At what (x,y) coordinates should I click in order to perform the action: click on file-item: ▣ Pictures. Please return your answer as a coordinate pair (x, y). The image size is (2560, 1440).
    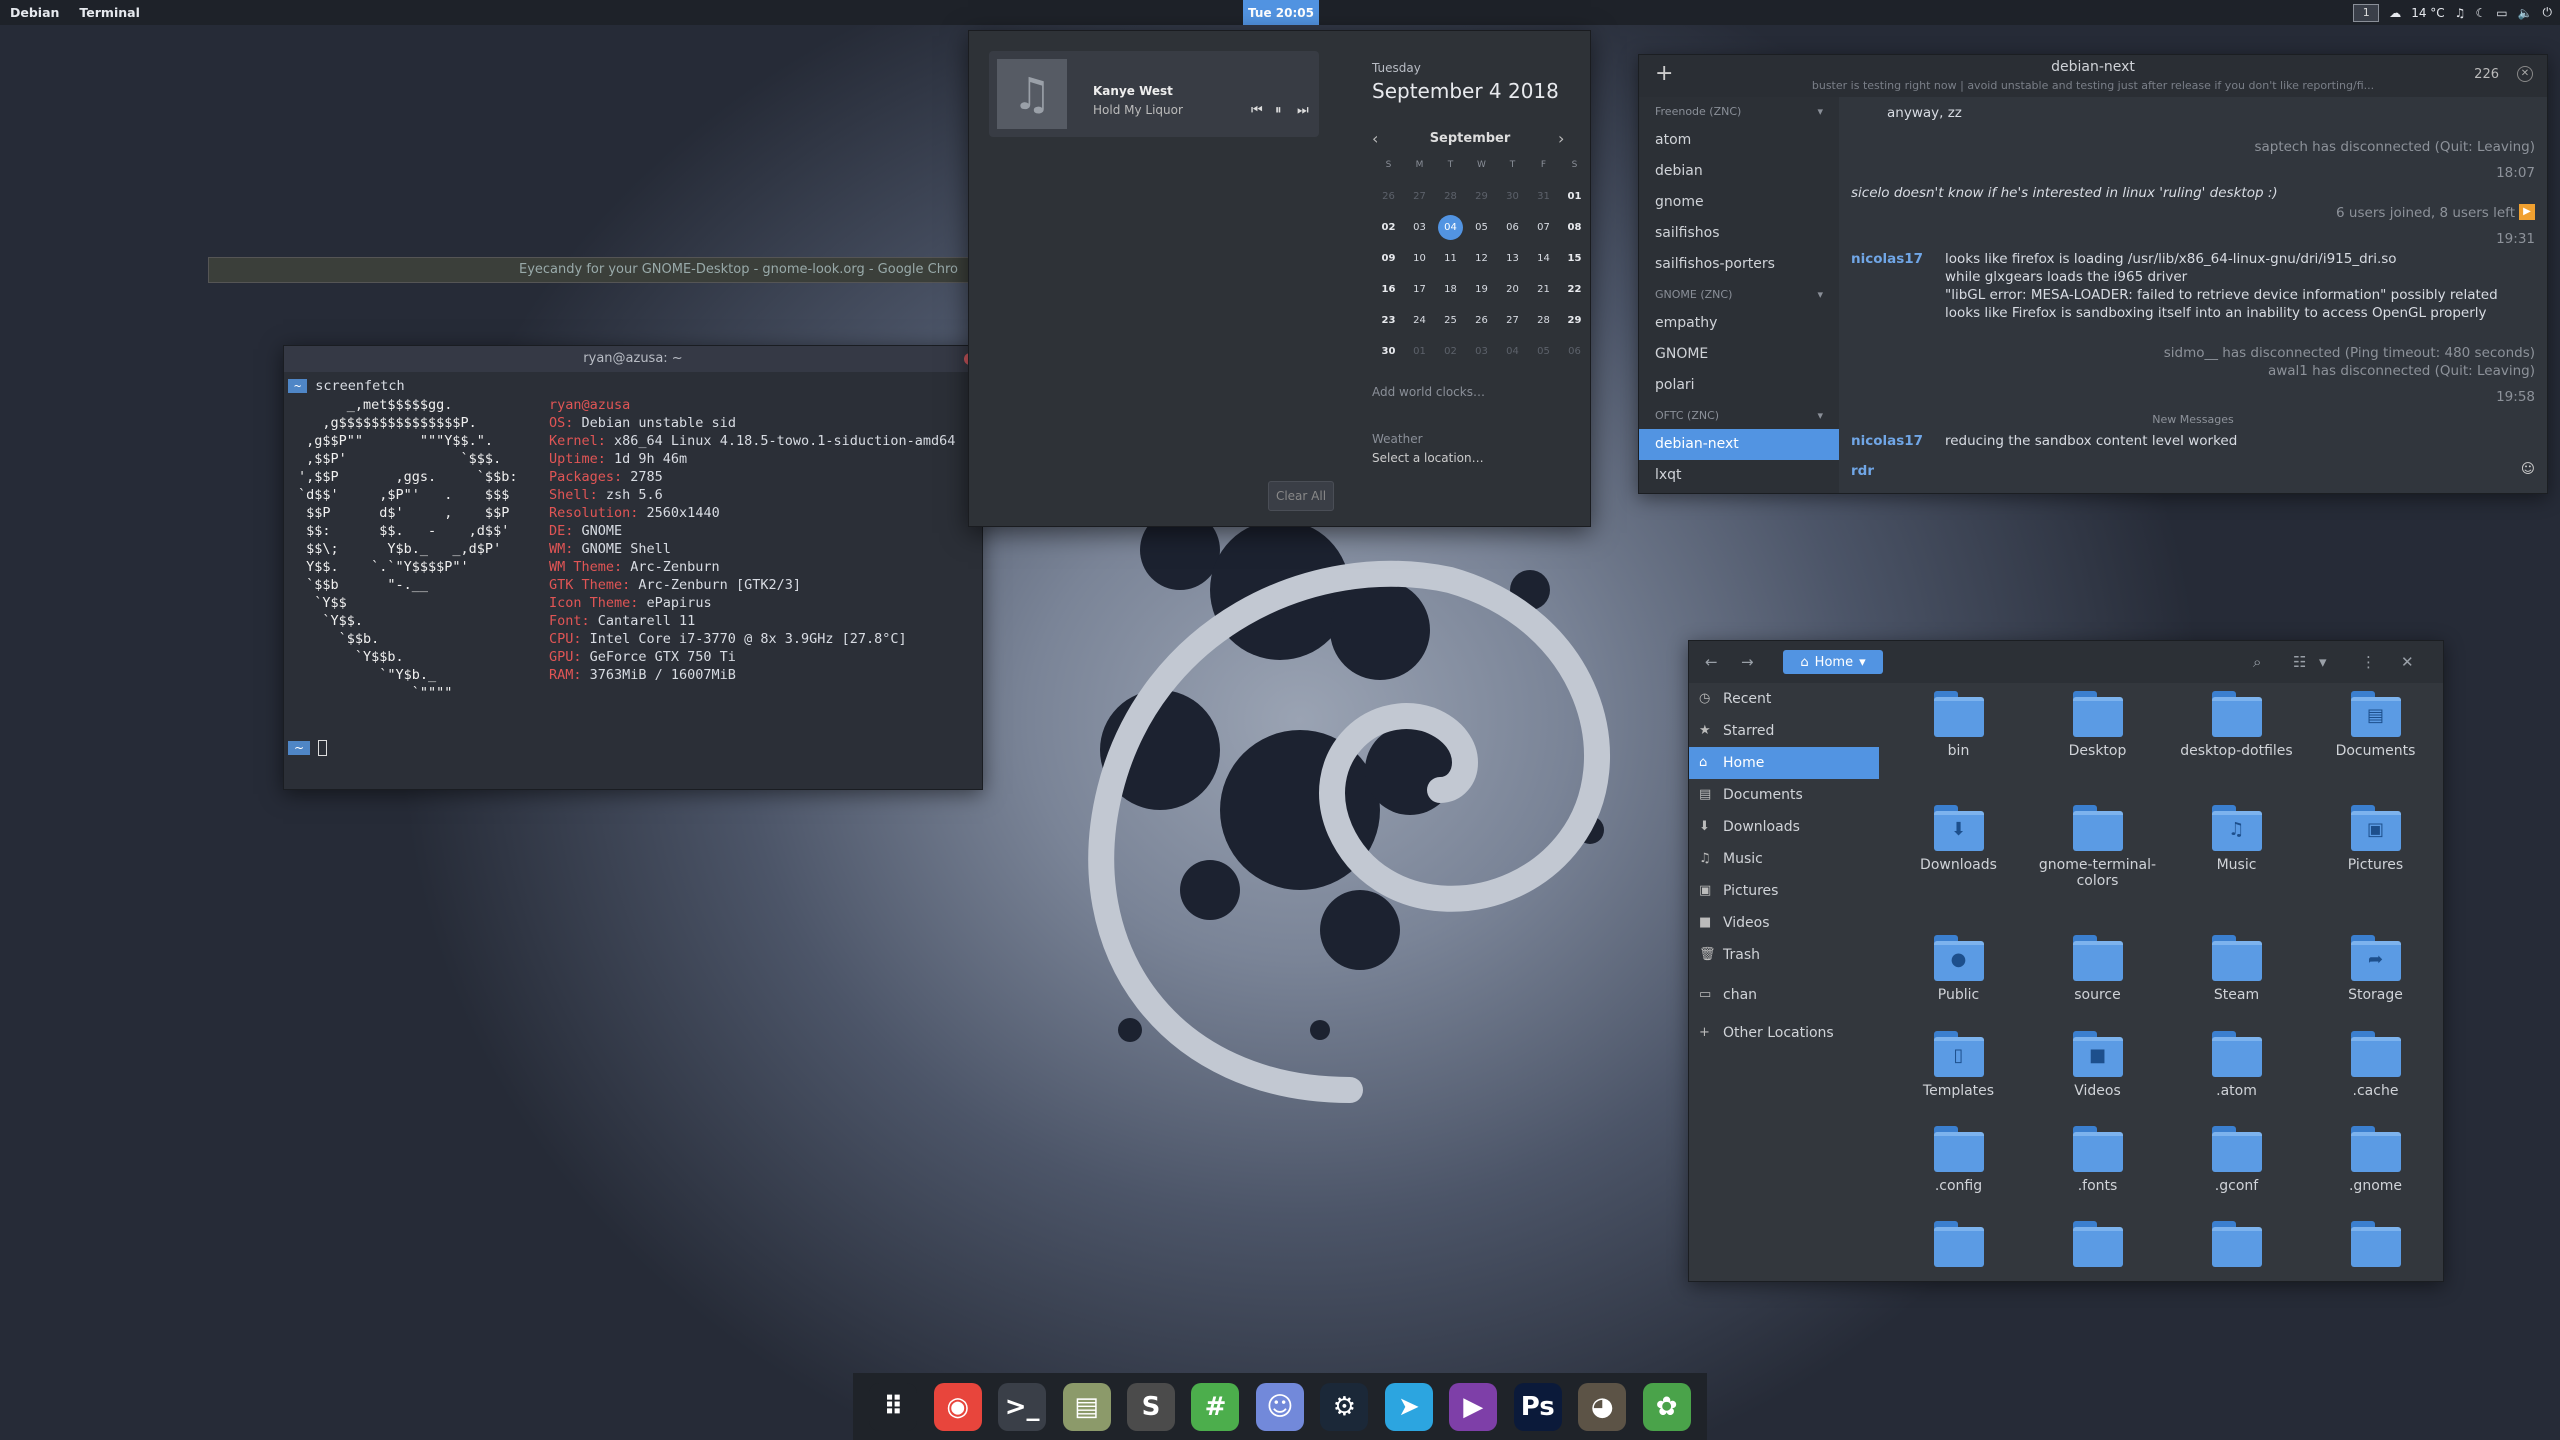
    Looking at the image, I should click on (2375, 870).